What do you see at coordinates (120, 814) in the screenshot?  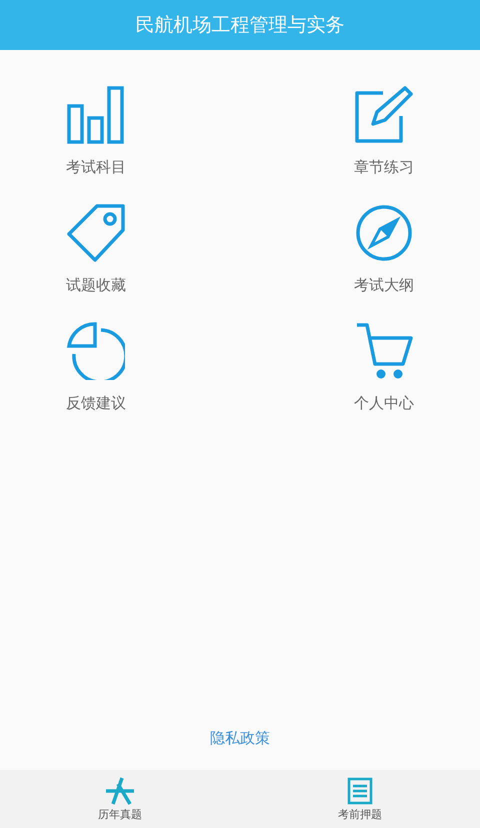 I see `tab-label: 历年真题` at bounding box center [120, 814].